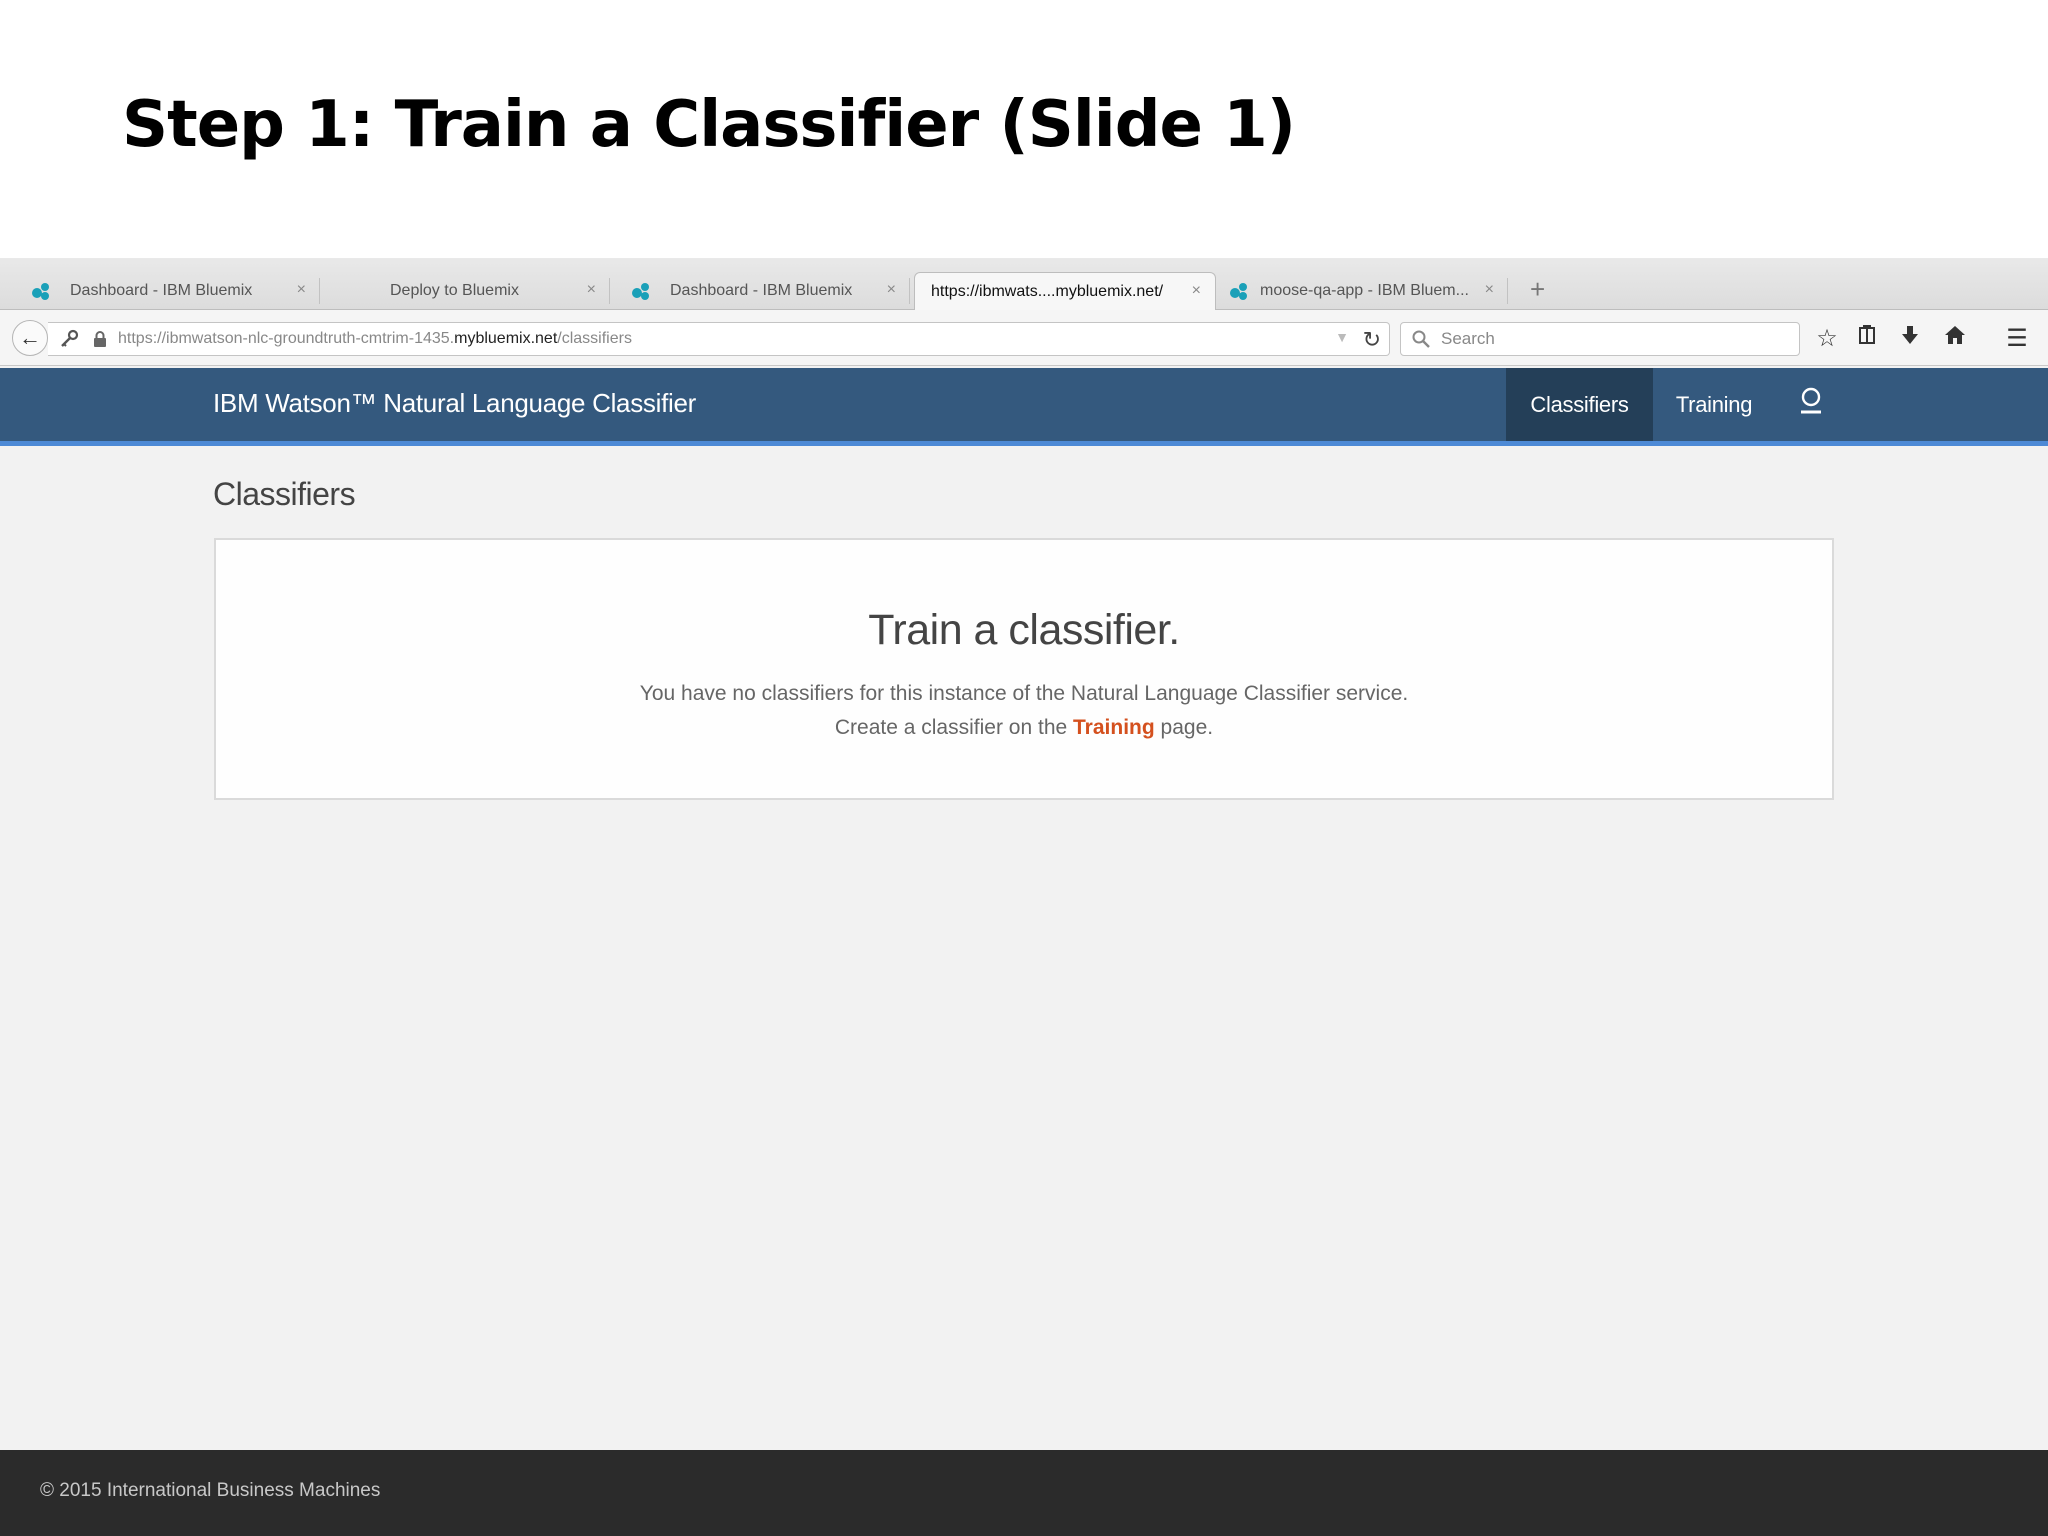 The image size is (2048, 1536). Describe the element at coordinates (1047, 291) in the screenshot. I see `tab-label: https://ibmwats....mybluemix.net/` at that location.